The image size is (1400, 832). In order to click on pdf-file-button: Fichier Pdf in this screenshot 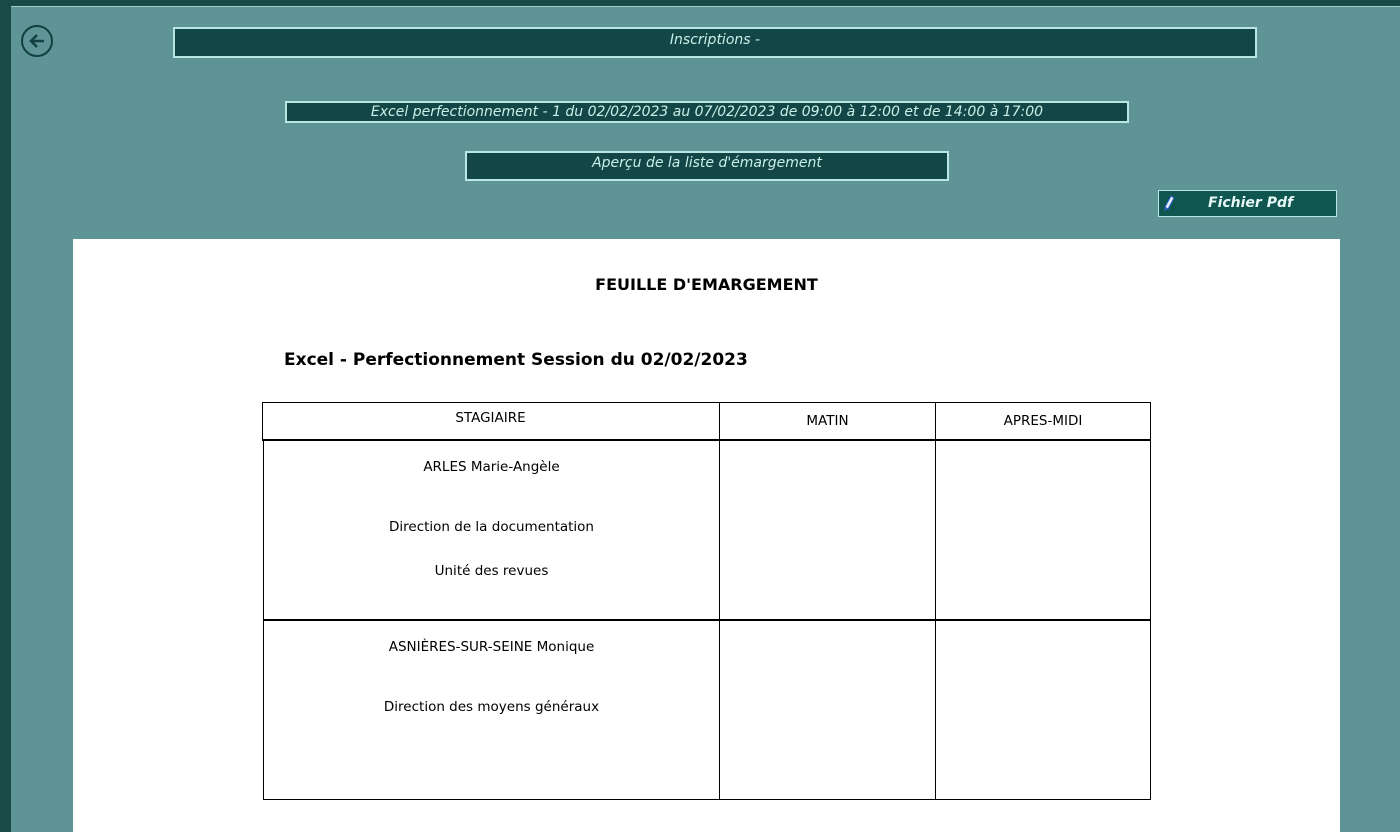, I will do `click(1247, 203)`.